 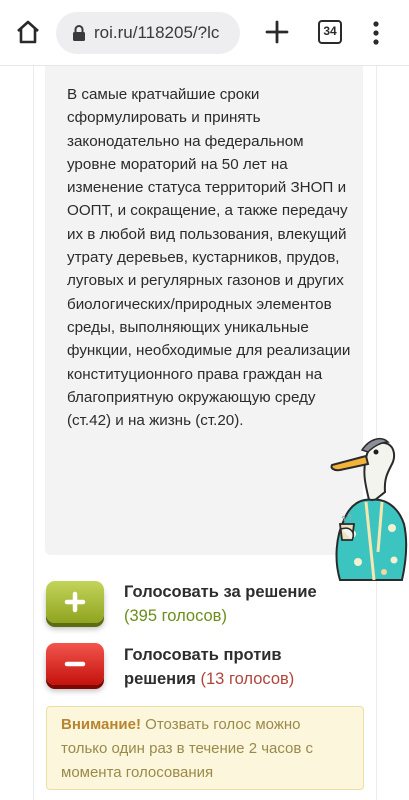 I want to click on vote-for-count: (395 голосов), so click(x=175, y=616).